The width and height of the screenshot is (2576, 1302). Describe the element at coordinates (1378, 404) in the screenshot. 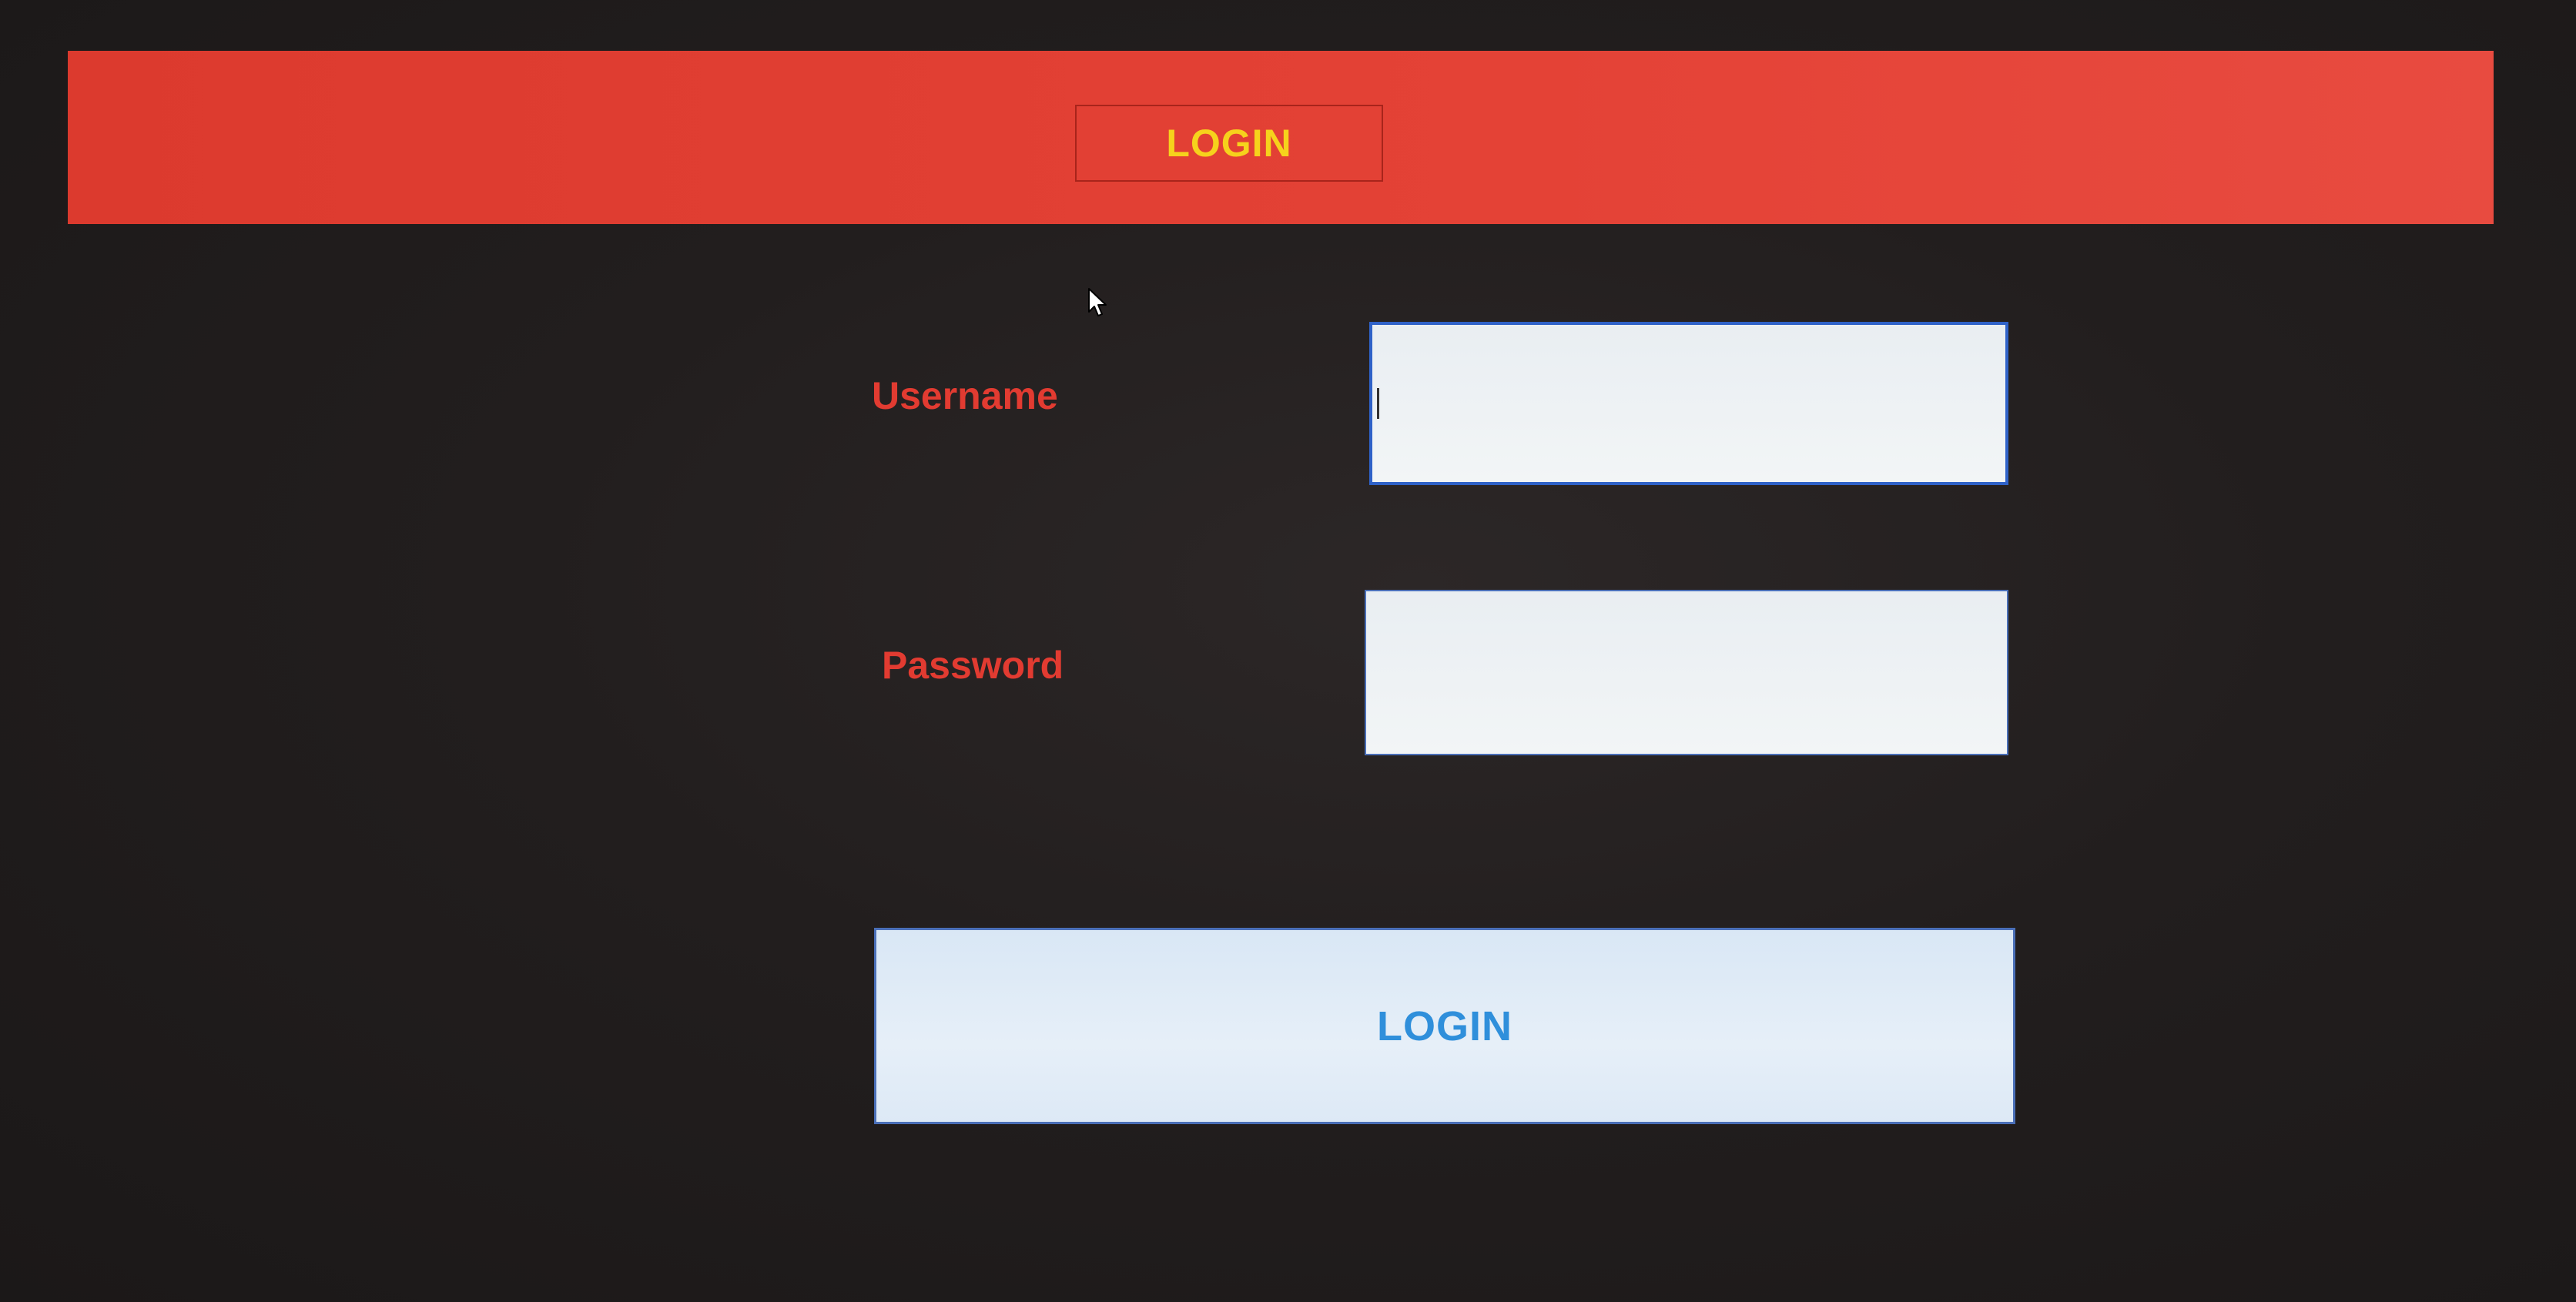

I see `text-caret` at that location.